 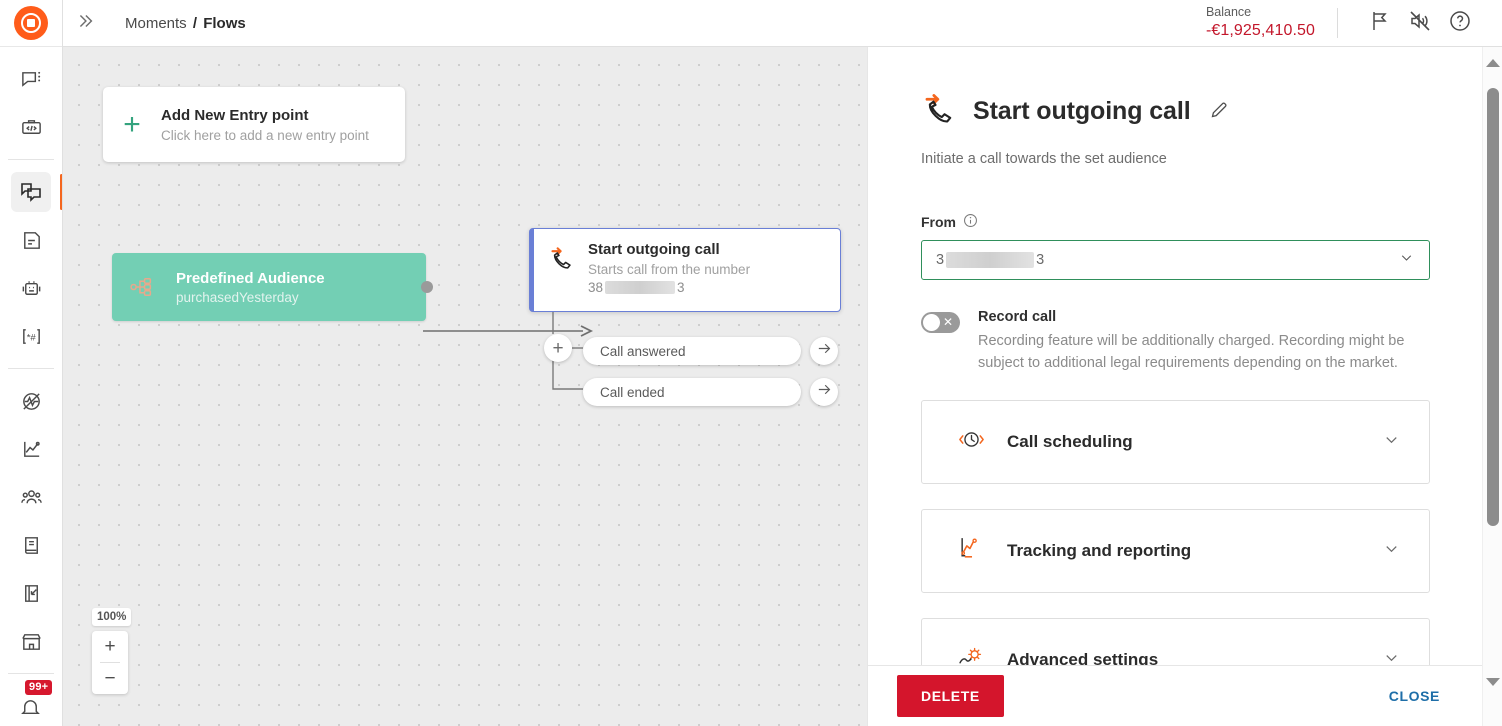 What do you see at coordinates (1175, 260) in the screenshot?
I see `from-number-select: 3 3` at bounding box center [1175, 260].